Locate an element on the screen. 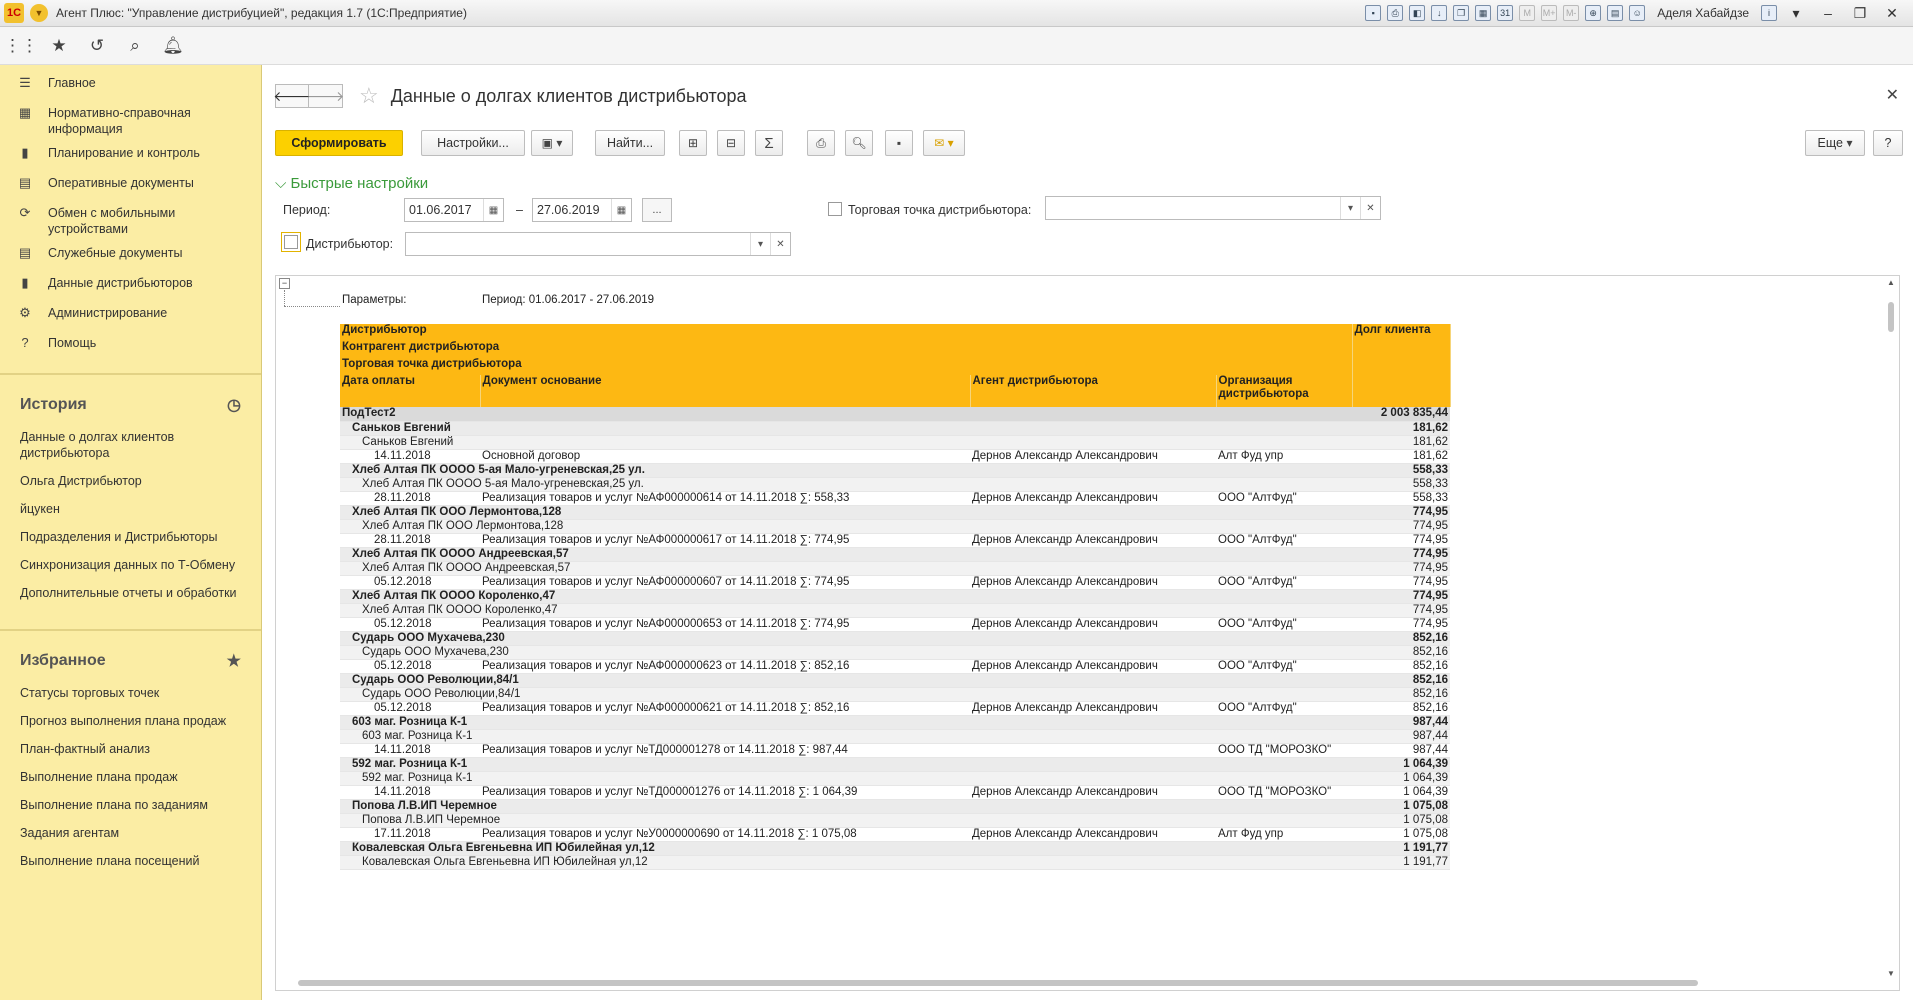 The width and height of the screenshot is (1913, 1000). memory-mplus-icon: M+ is located at coordinates (1549, 13).